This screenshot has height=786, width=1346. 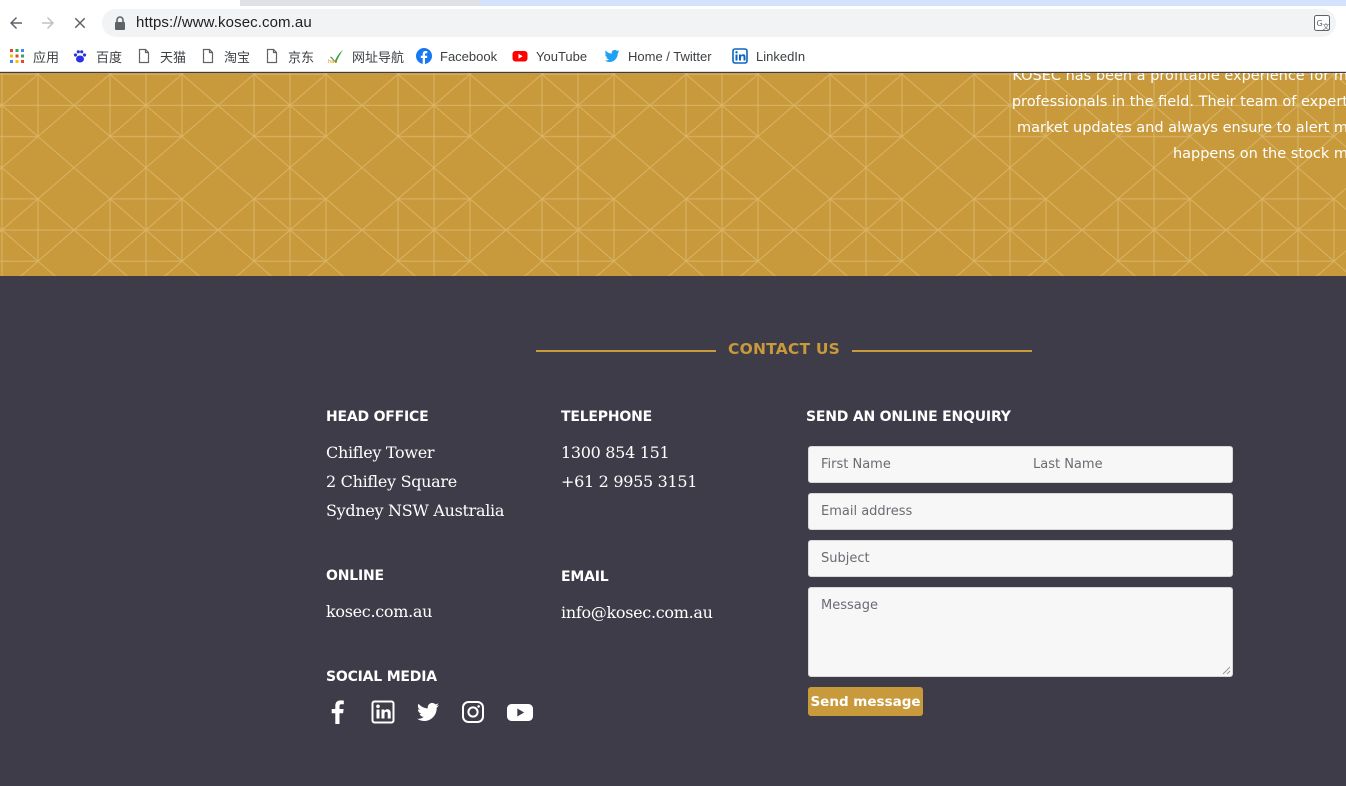 What do you see at coordinates (1322, 23) in the screenshot?
I see `translate-icon: G文` at bounding box center [1322, 23].